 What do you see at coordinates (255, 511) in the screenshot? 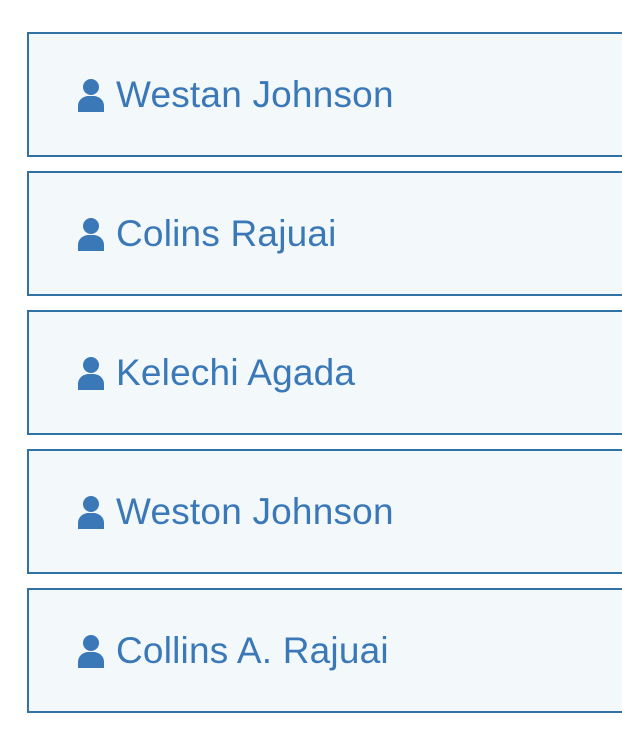
I see `contact-name: Weston Johnson` at bounding box center [255, 511].